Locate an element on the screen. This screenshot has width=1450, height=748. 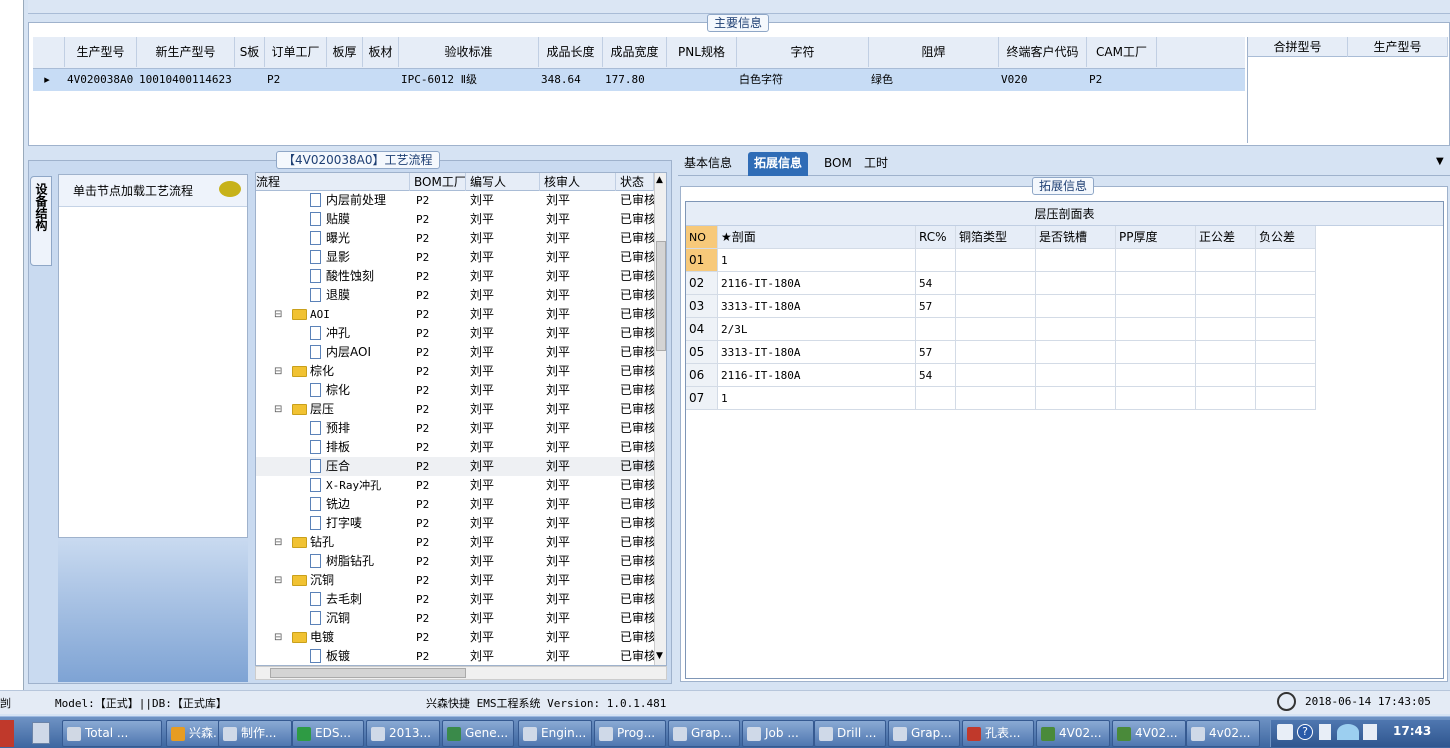
table-column-header: 负公差 is located at coordinates (1286, 237).